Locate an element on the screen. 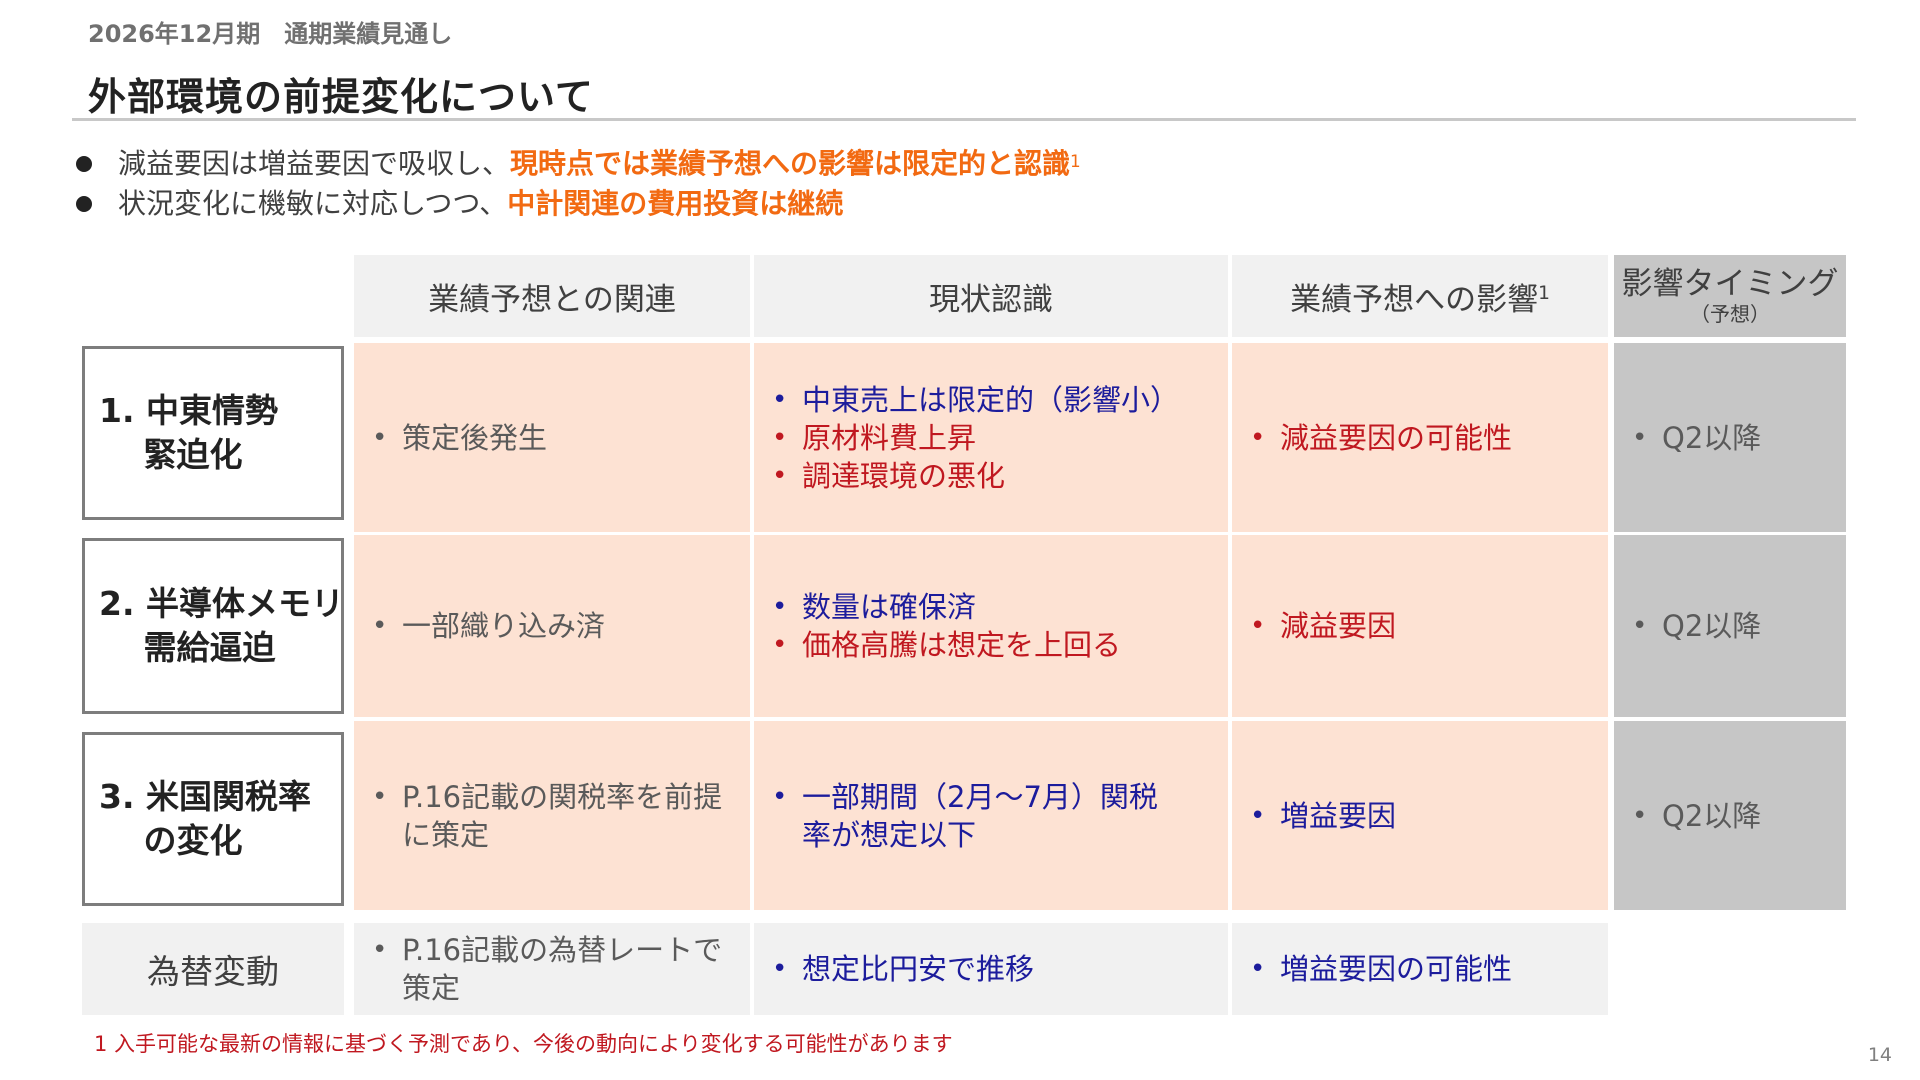 This screenshot has height=1080, width=1920. page-title: 外部環境の前提変化について is located at coordinates (341, 97).